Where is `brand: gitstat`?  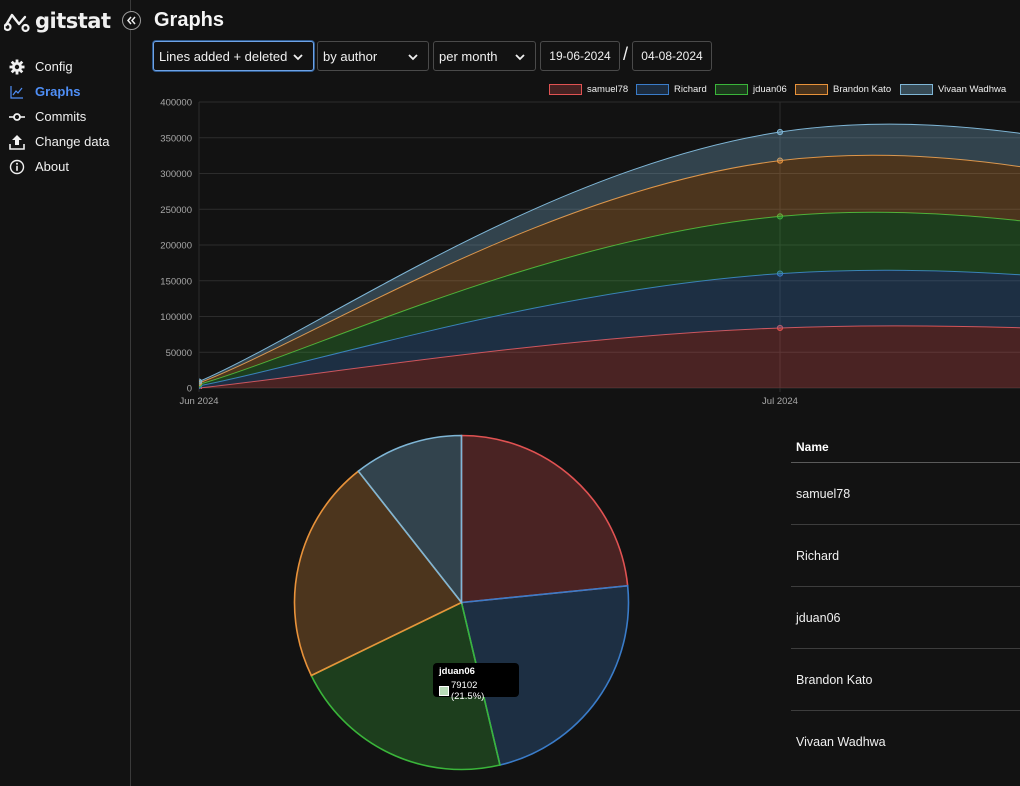
brand: gitstat is located at coordinates (57, 21).